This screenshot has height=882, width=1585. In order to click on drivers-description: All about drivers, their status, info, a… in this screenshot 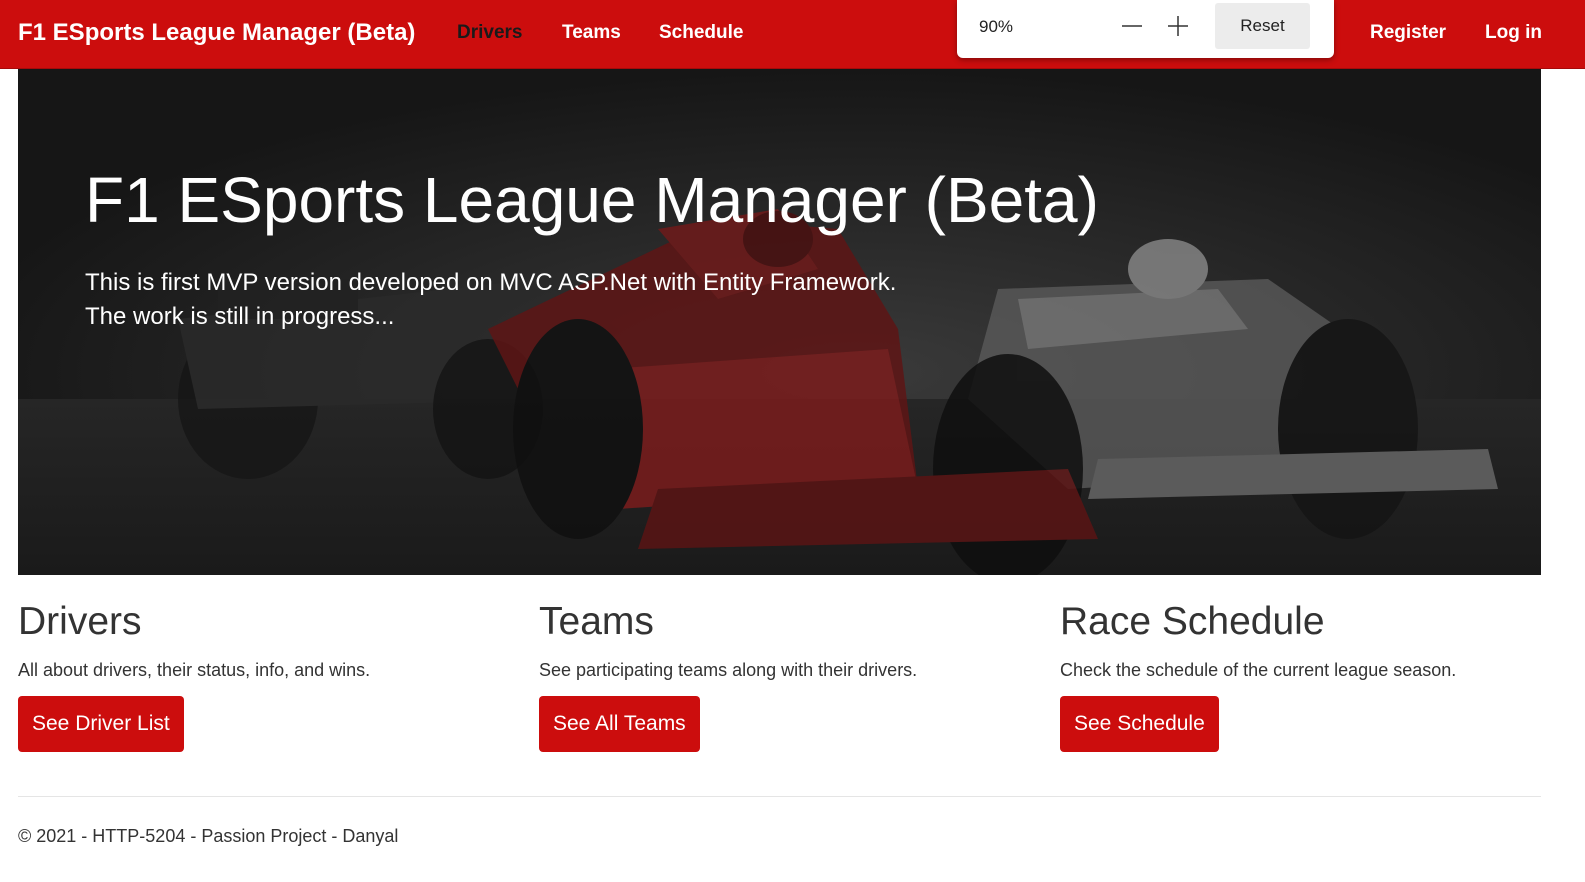, I will do `click(194, 670)`.